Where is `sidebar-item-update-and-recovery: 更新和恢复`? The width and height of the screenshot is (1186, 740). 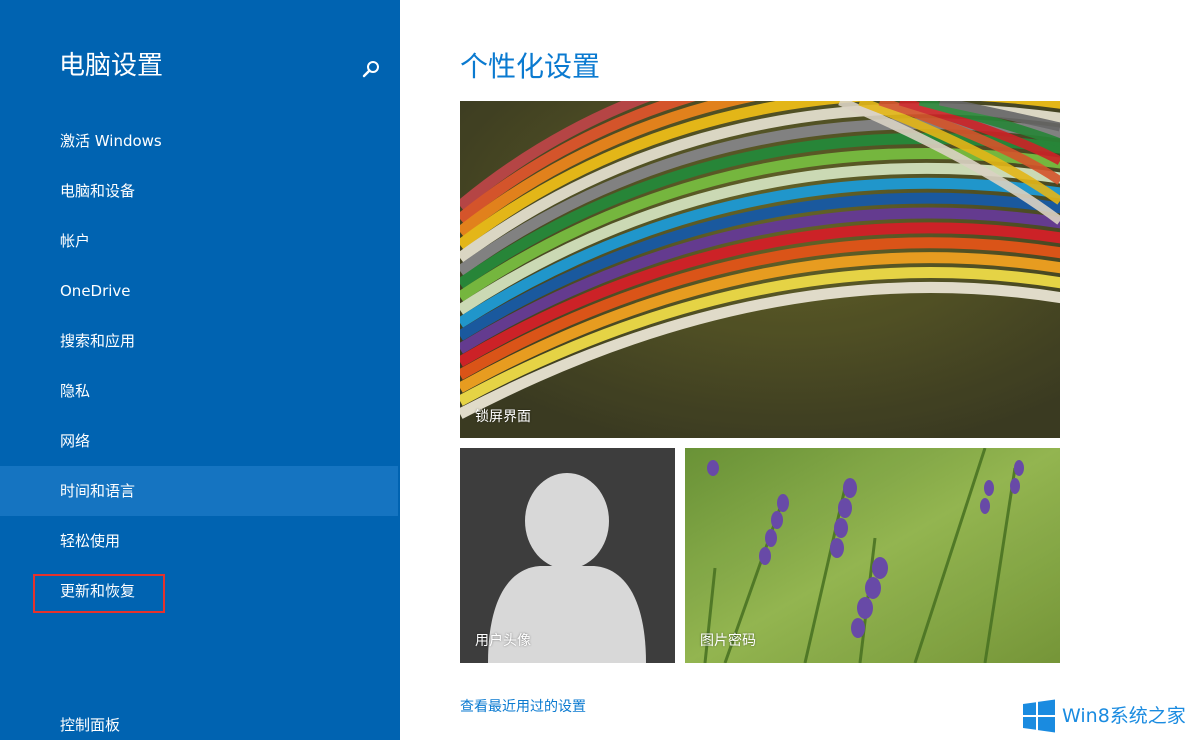
sidebar-item-update-and-recovery: 更新和恢复 is located at coordinates (200, 591).